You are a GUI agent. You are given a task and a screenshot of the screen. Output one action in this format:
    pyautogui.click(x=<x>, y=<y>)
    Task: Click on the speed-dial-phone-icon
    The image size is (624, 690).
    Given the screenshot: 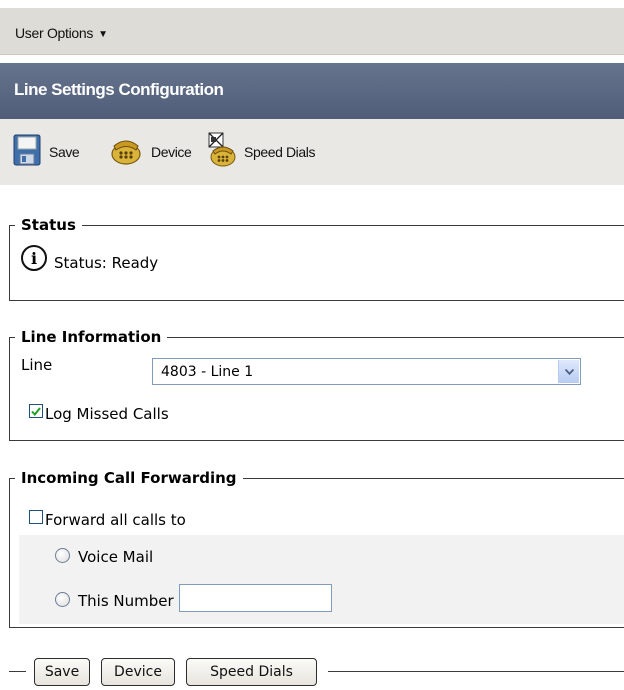 What is the action you would take?
    pyautogui.click(x=221, y=152)
    